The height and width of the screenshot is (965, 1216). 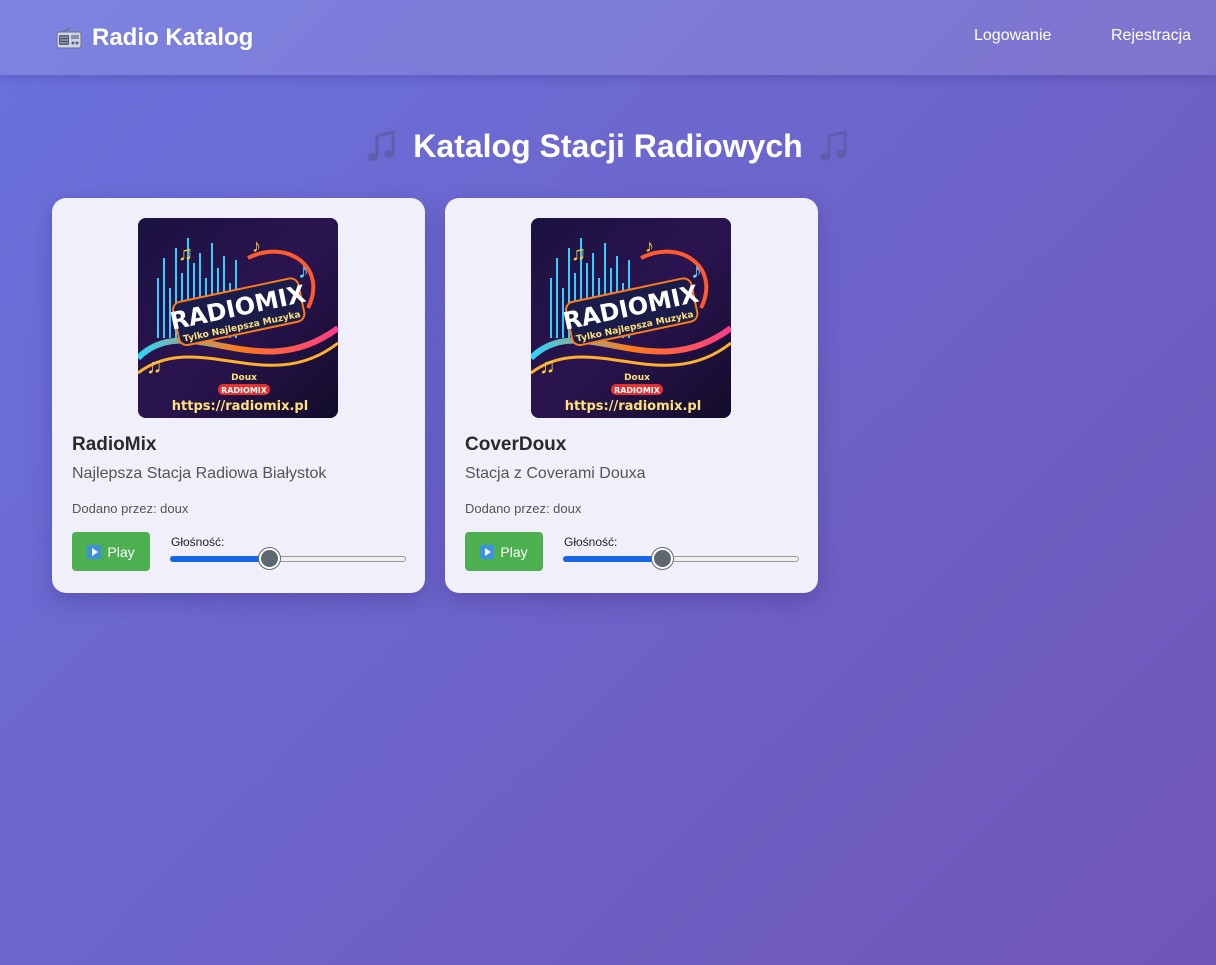 I want to click on brand-link: Radio Katalog, so click(x=154, y=38).